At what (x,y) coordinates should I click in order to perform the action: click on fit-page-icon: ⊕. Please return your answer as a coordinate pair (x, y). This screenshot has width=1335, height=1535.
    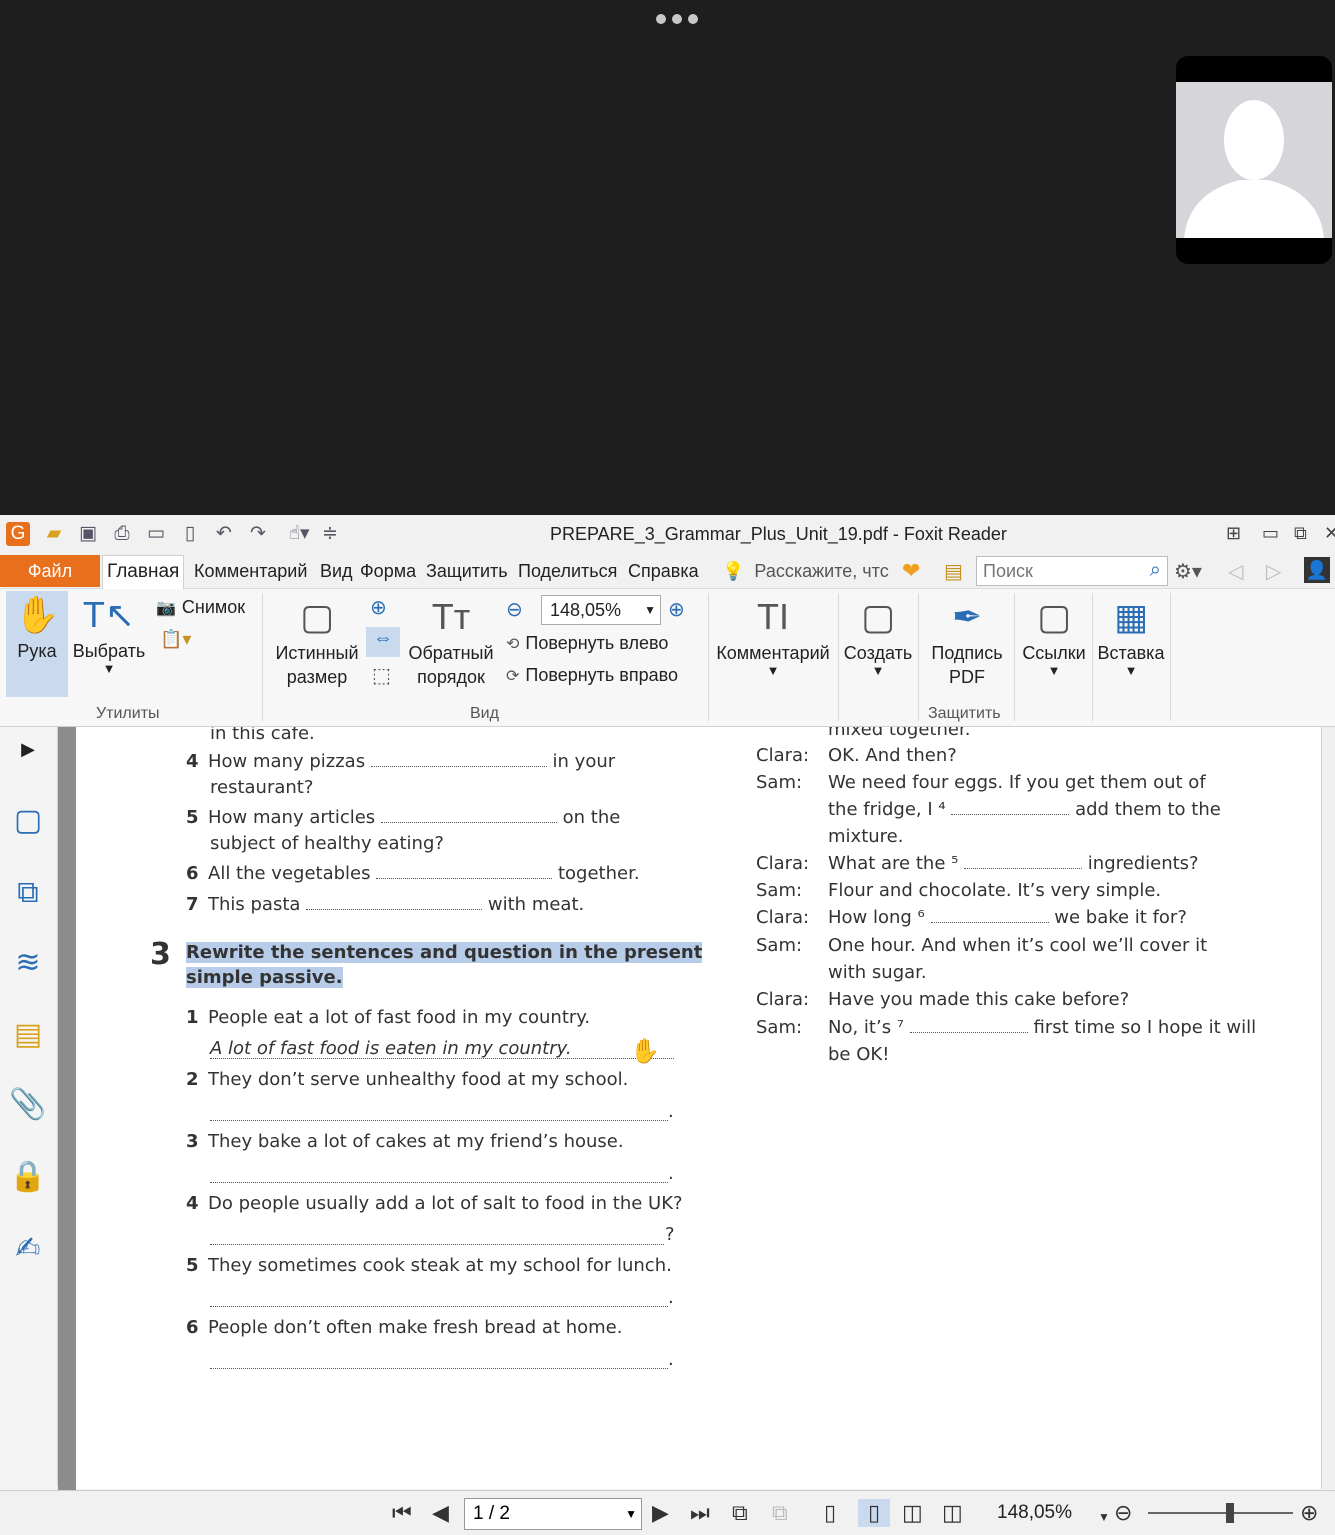
    Looking at the image, I should click on (378, 607).